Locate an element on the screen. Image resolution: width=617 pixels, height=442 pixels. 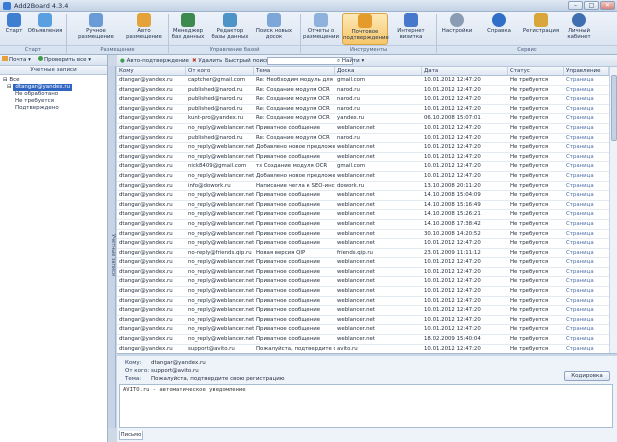
column-header-to: Кому is located at coordinates (151, 71).